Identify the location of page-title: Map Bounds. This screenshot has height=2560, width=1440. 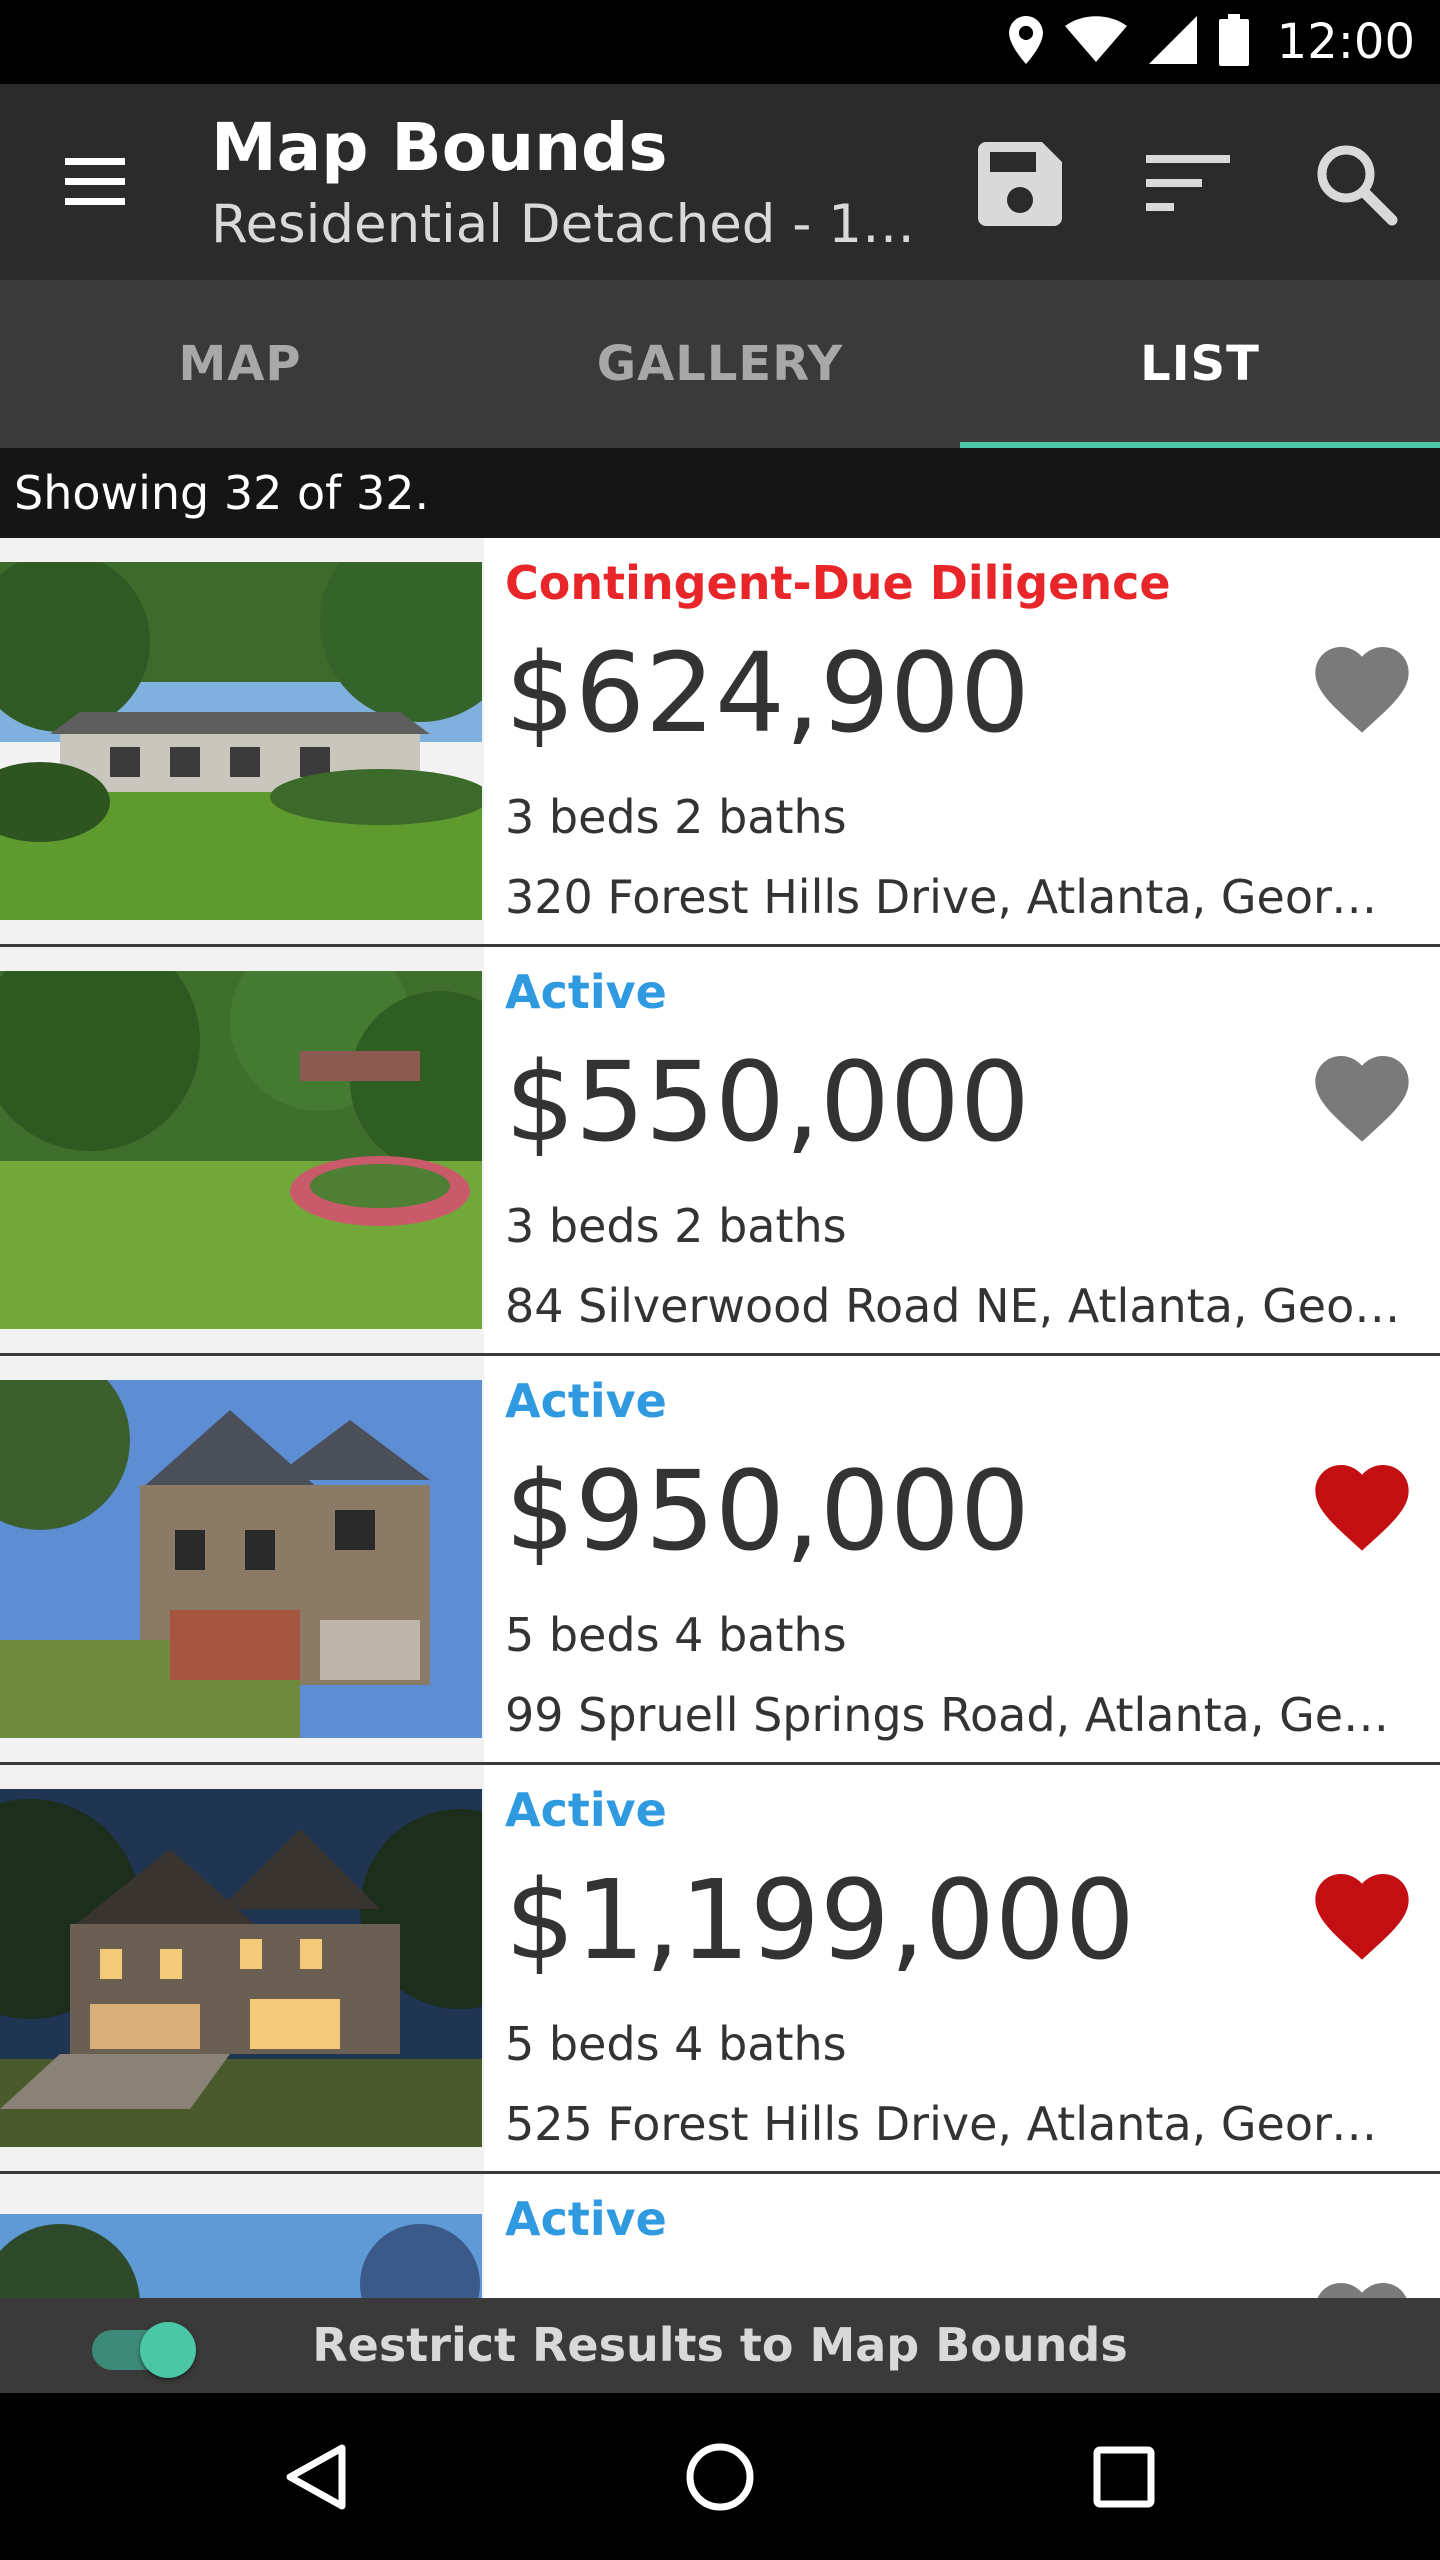
(439, 147).